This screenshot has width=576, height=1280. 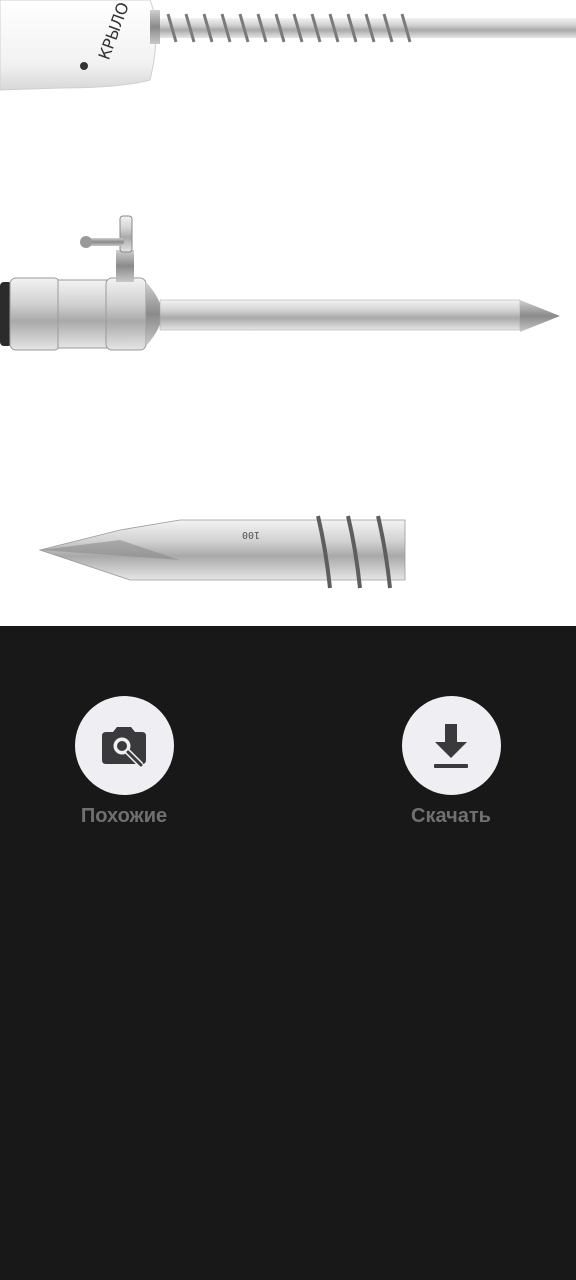 What do you see at coordinates (251, 534) in the screenshot?
I see `size-mark: 100` at bounding box center [251, 534].